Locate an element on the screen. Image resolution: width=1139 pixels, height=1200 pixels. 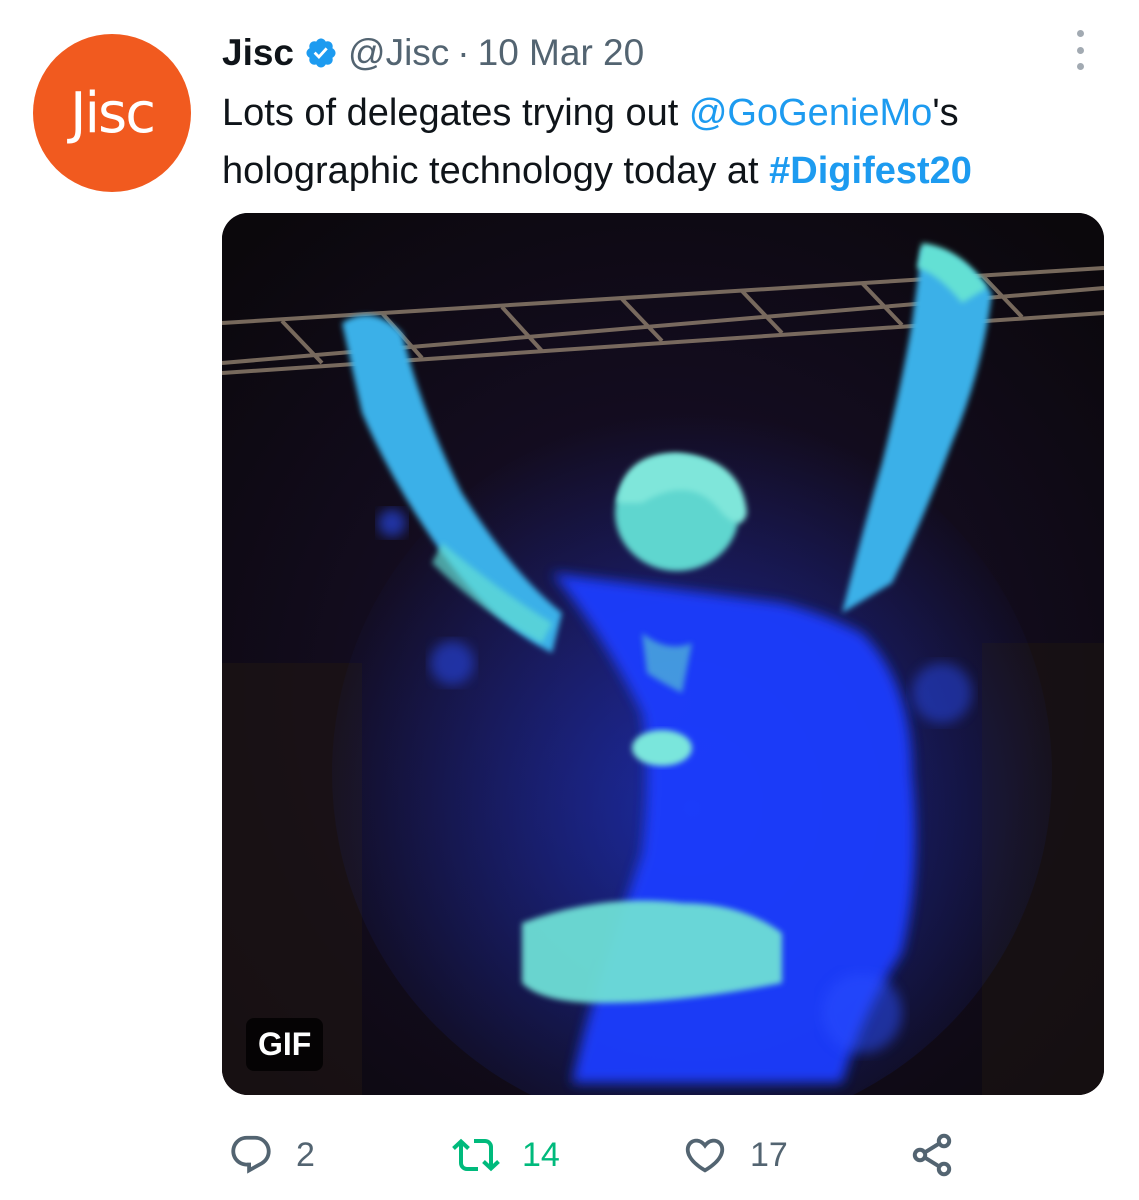
like-count: 17 is located at coordinates (769, 1154).